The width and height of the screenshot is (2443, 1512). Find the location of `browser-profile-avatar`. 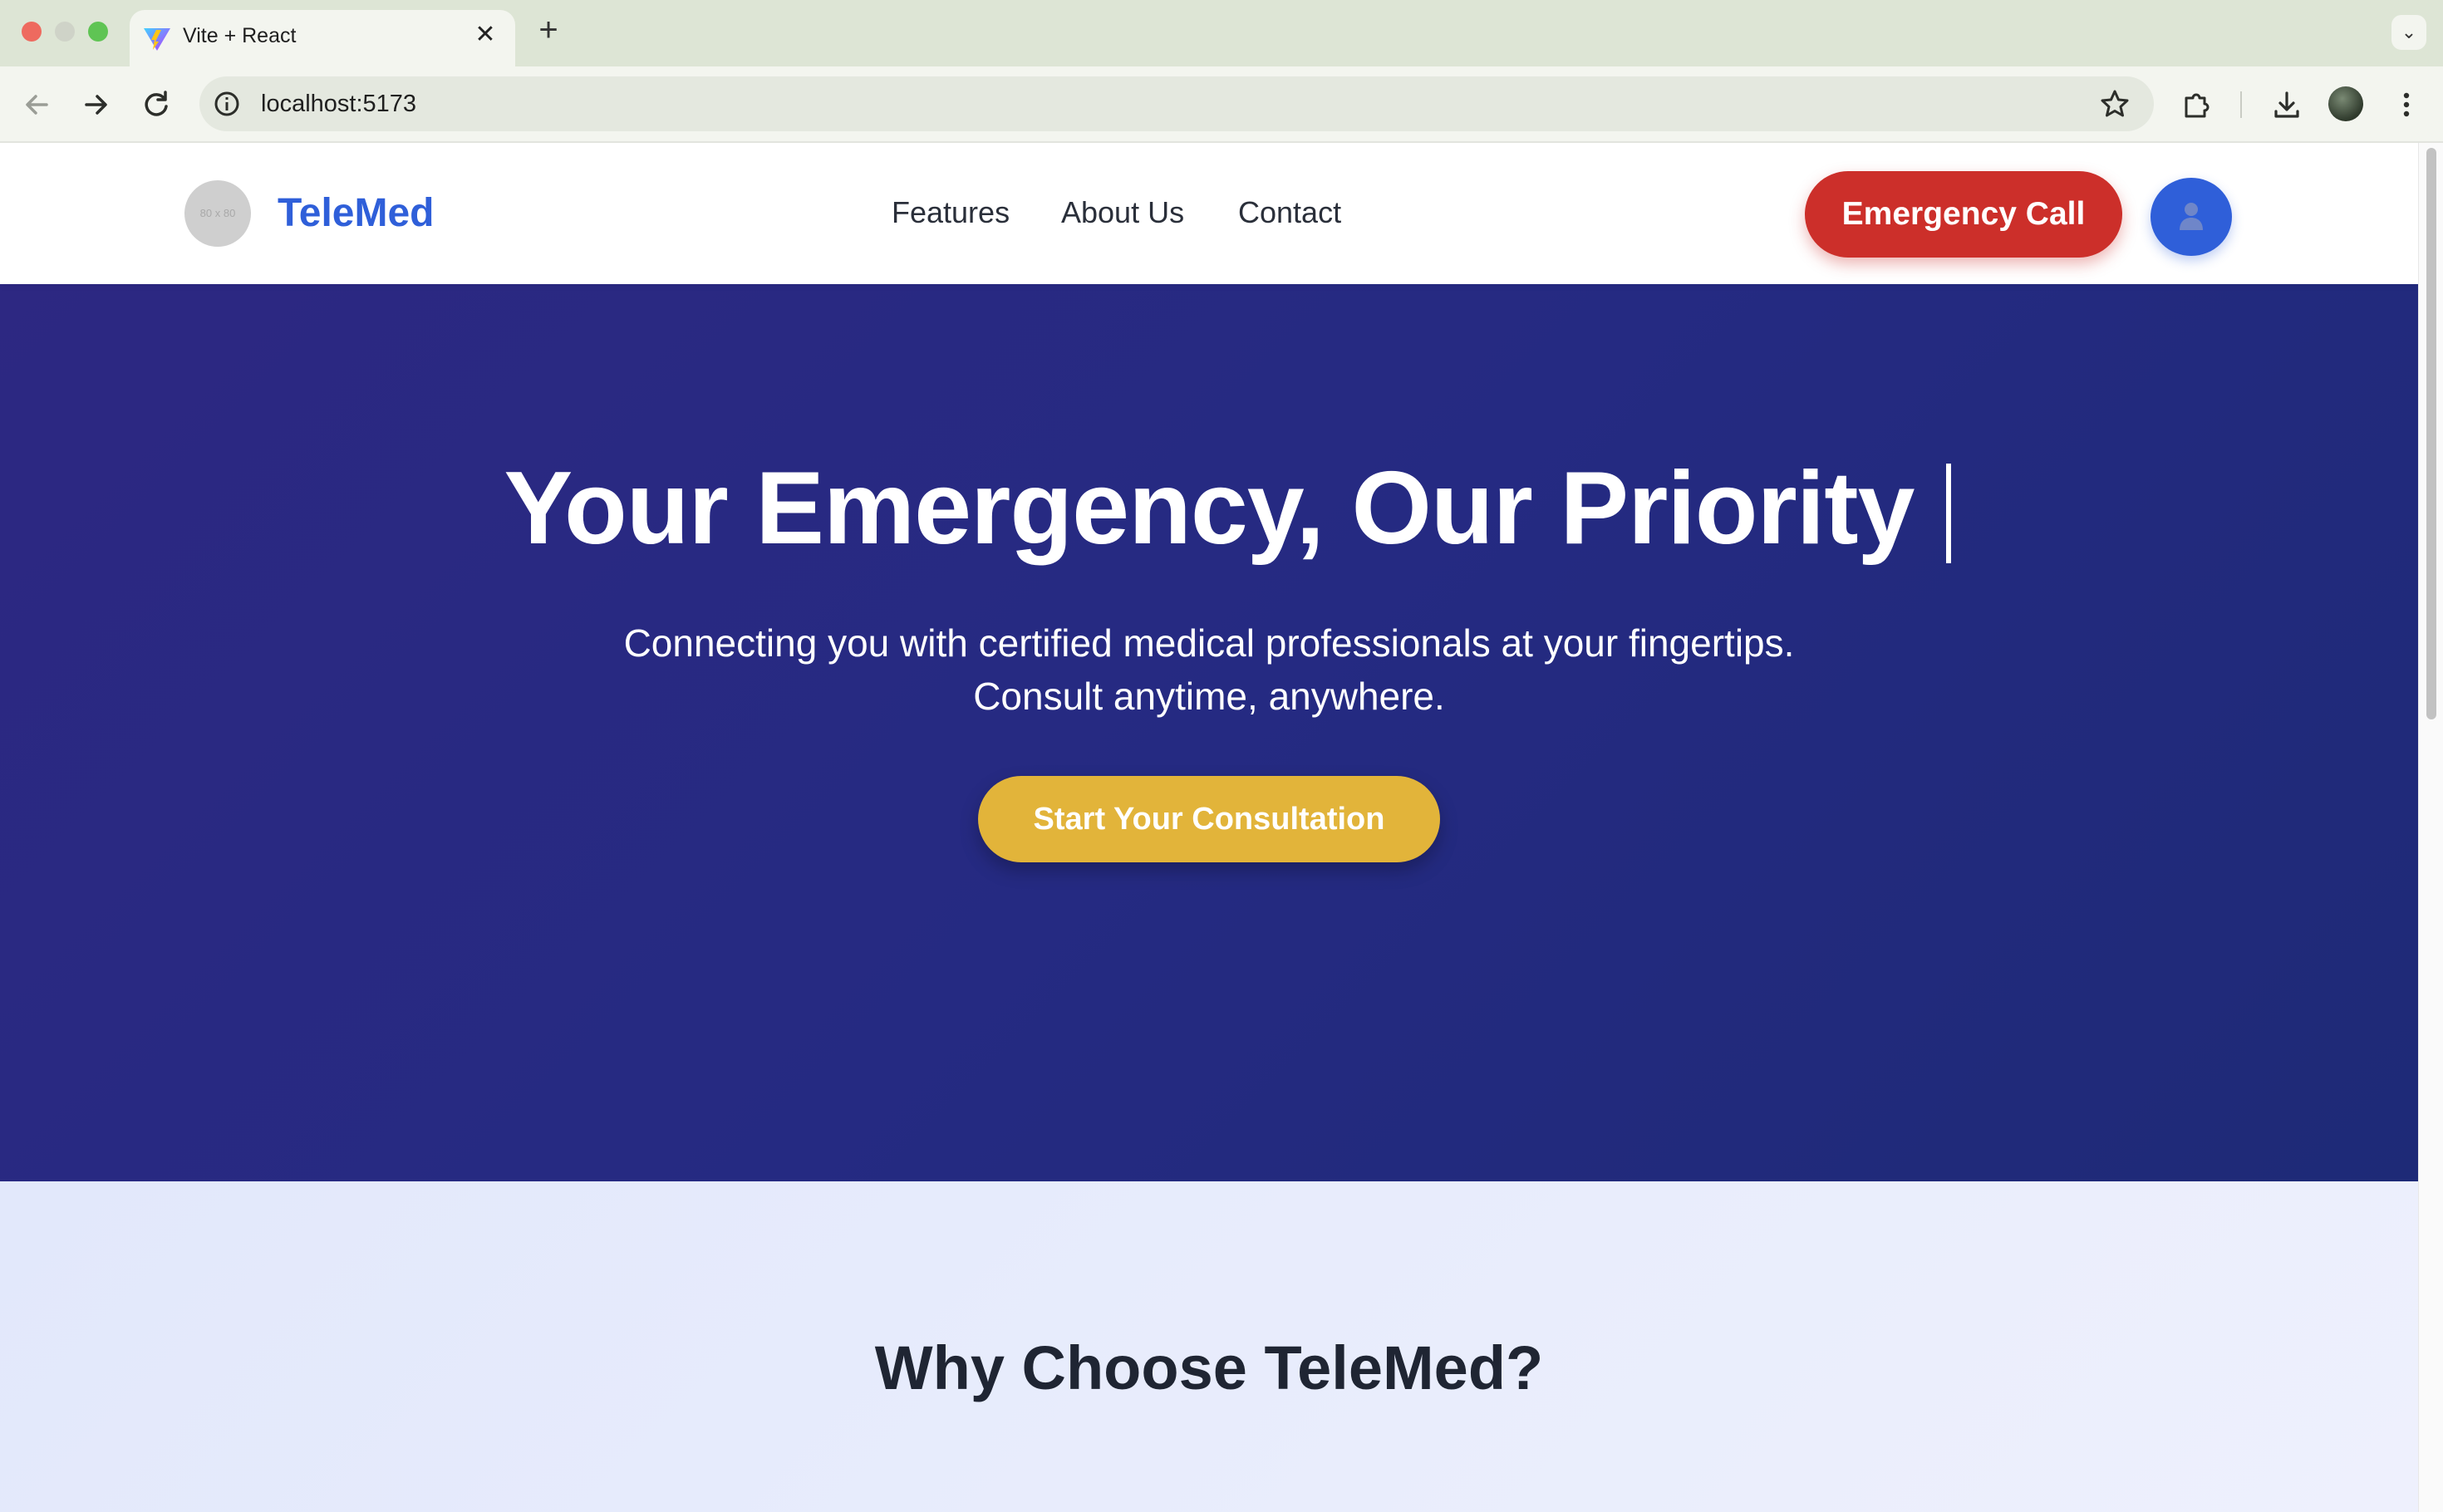

browser-profile-avatar is located at coordinates (2345, 103).